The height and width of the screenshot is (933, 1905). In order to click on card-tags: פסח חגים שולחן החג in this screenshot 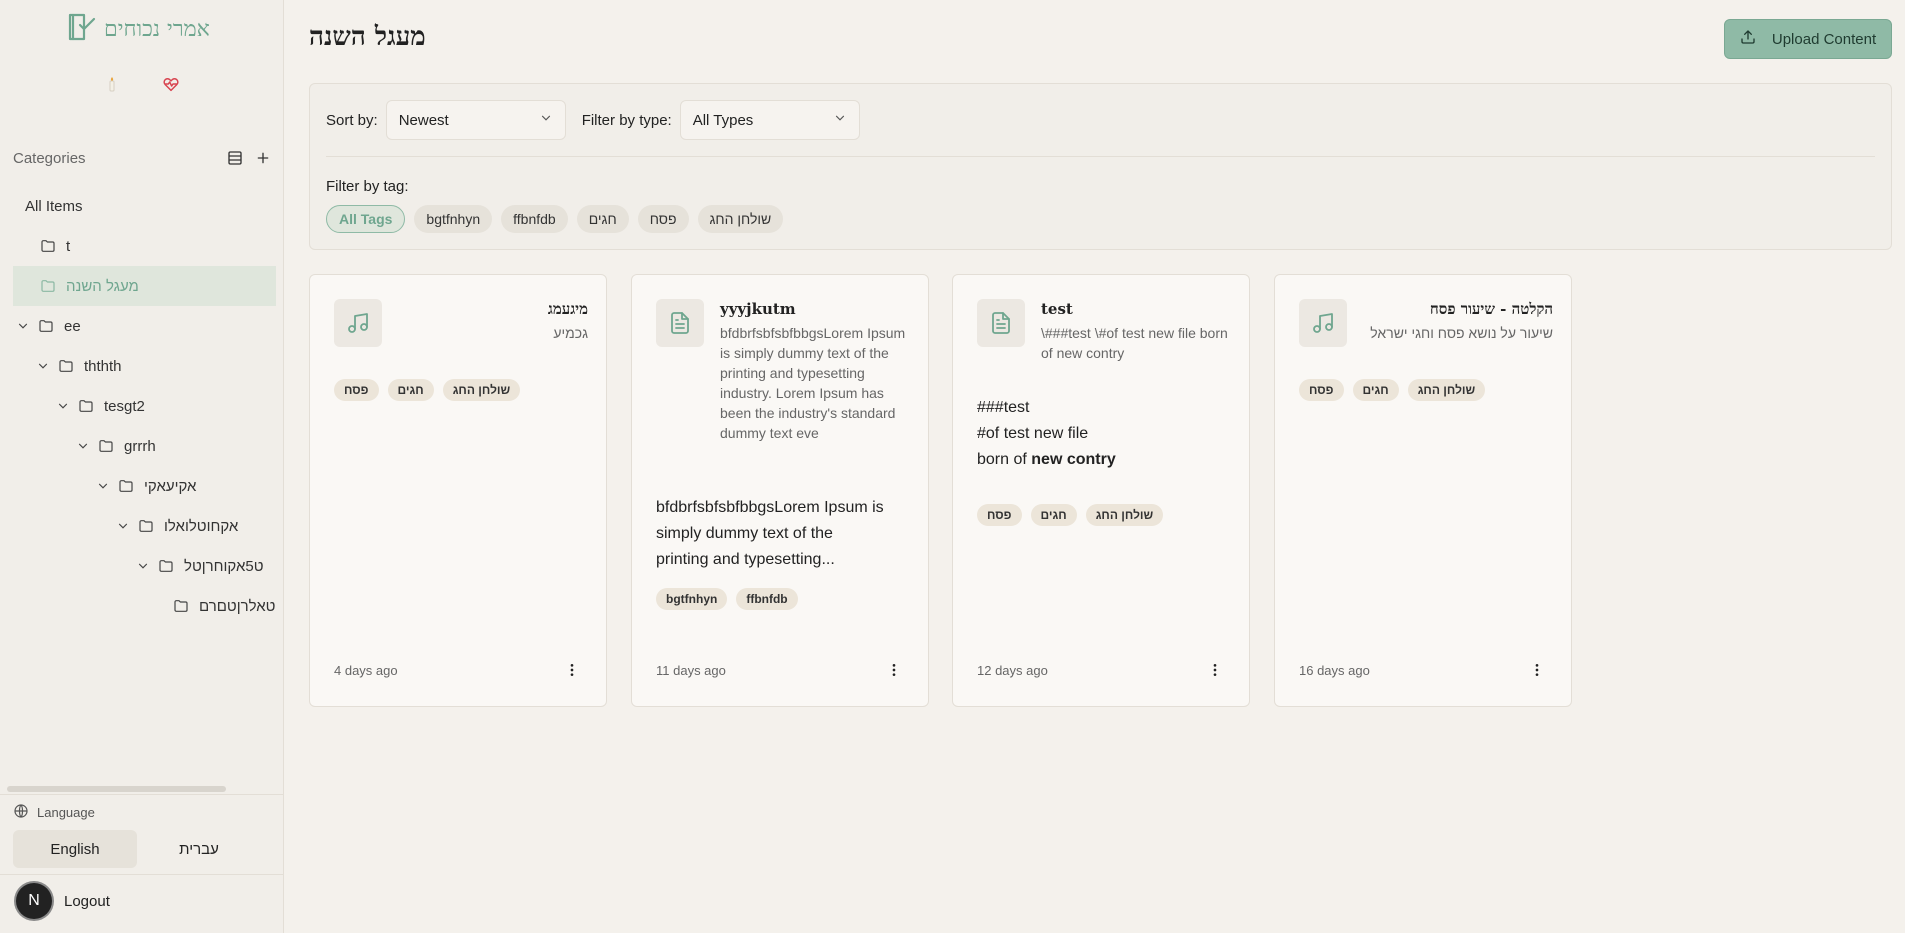, I will do `click(427, 390)`.